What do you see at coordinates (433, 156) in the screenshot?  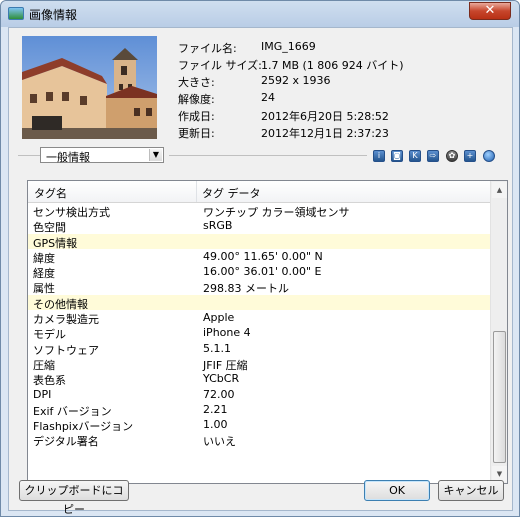 I see `export-icon: ⇨` at bounding box center [433, 156].